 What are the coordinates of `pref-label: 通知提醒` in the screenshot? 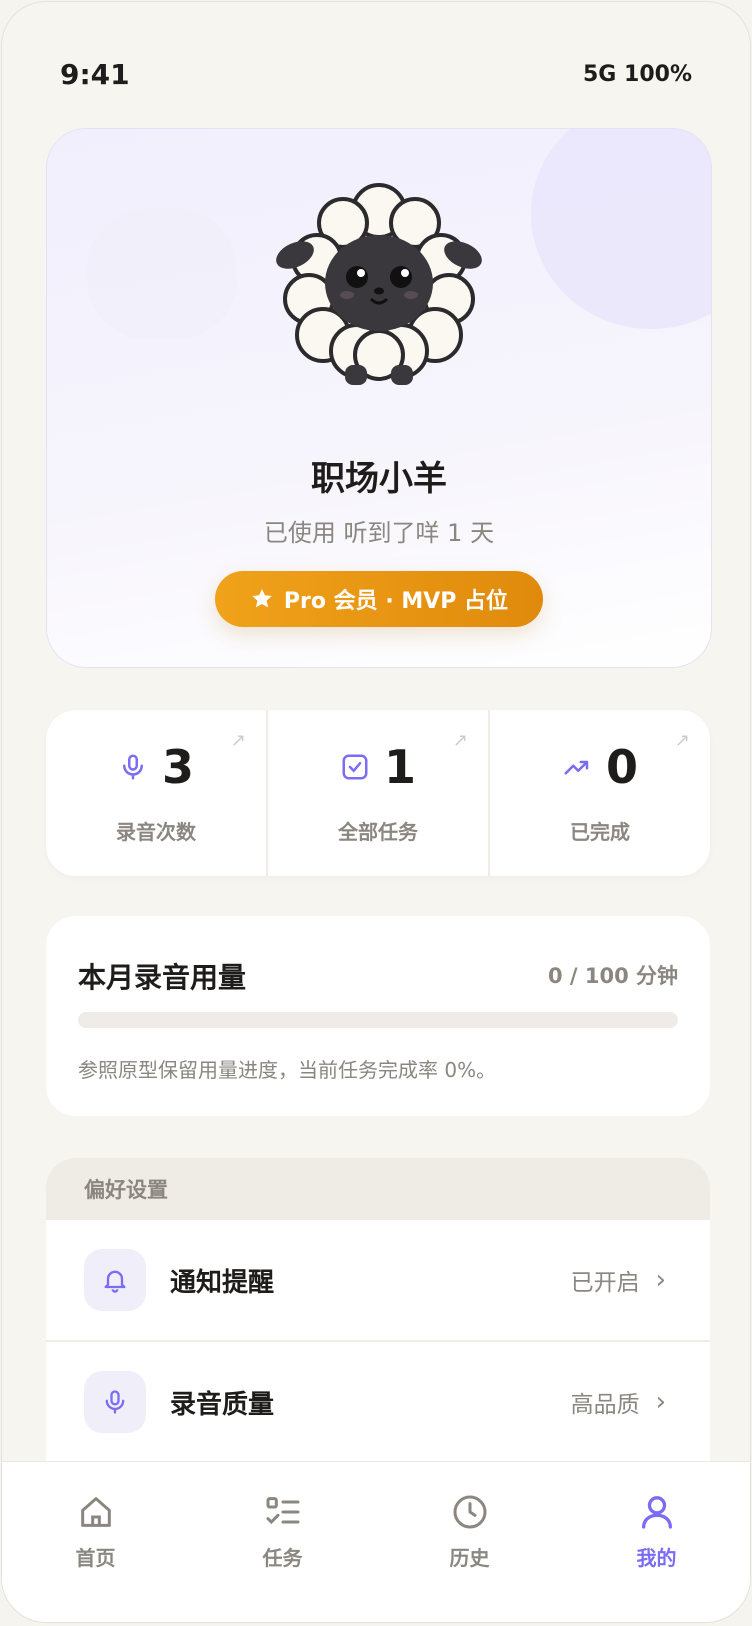 It's located at (222, 1282).